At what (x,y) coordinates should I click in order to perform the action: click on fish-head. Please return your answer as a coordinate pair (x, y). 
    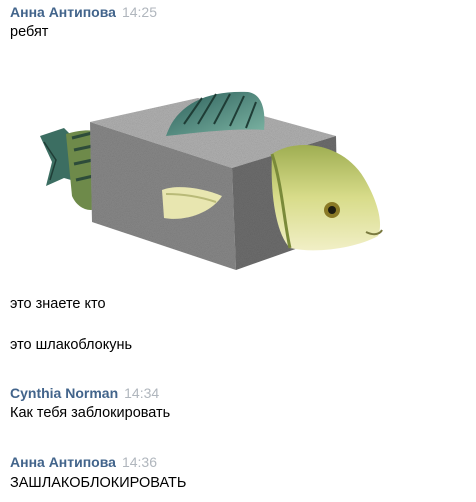
    Looking at the image, I should click on (326, 198).